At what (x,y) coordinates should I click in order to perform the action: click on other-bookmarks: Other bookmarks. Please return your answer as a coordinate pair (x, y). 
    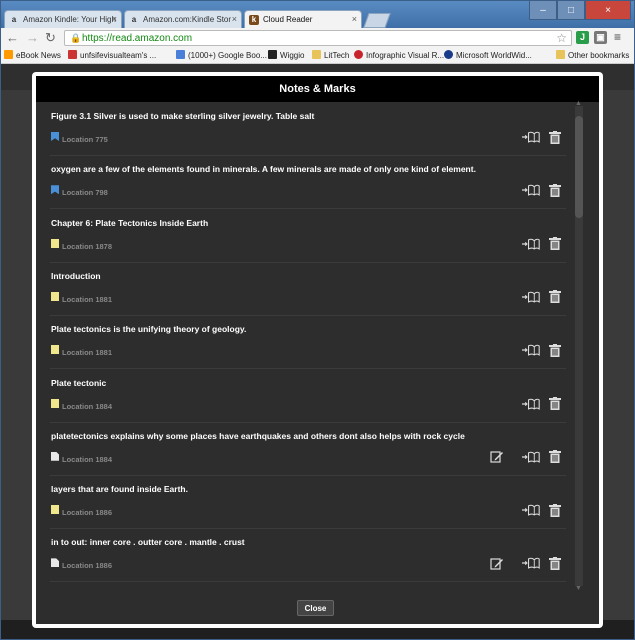
    Looking at the image, I should click on (592, 55).